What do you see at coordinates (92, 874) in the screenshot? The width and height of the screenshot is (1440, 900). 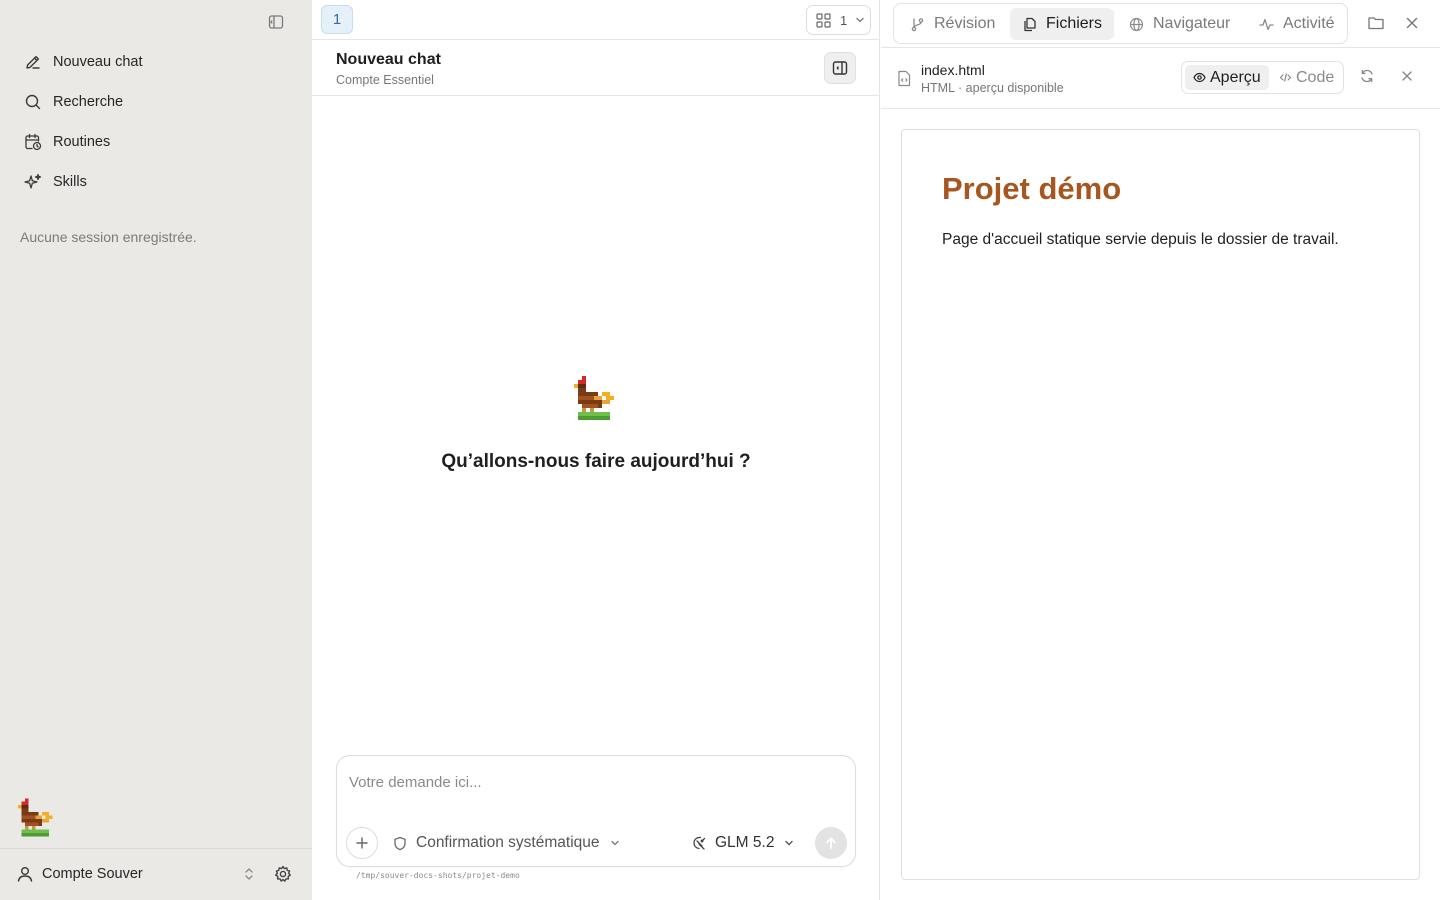 I see `account-name: Compte Souver` at bounding box center [92, 874].